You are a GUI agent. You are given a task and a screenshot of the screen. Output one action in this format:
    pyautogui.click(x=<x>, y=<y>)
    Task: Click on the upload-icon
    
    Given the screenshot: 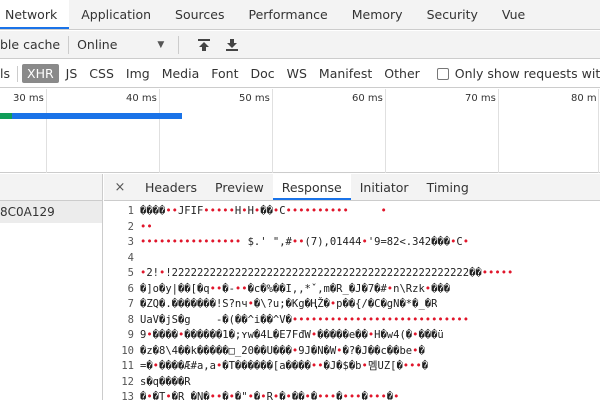 What is the action you would take?
    pyautogui.click(x=204, y=45)
    